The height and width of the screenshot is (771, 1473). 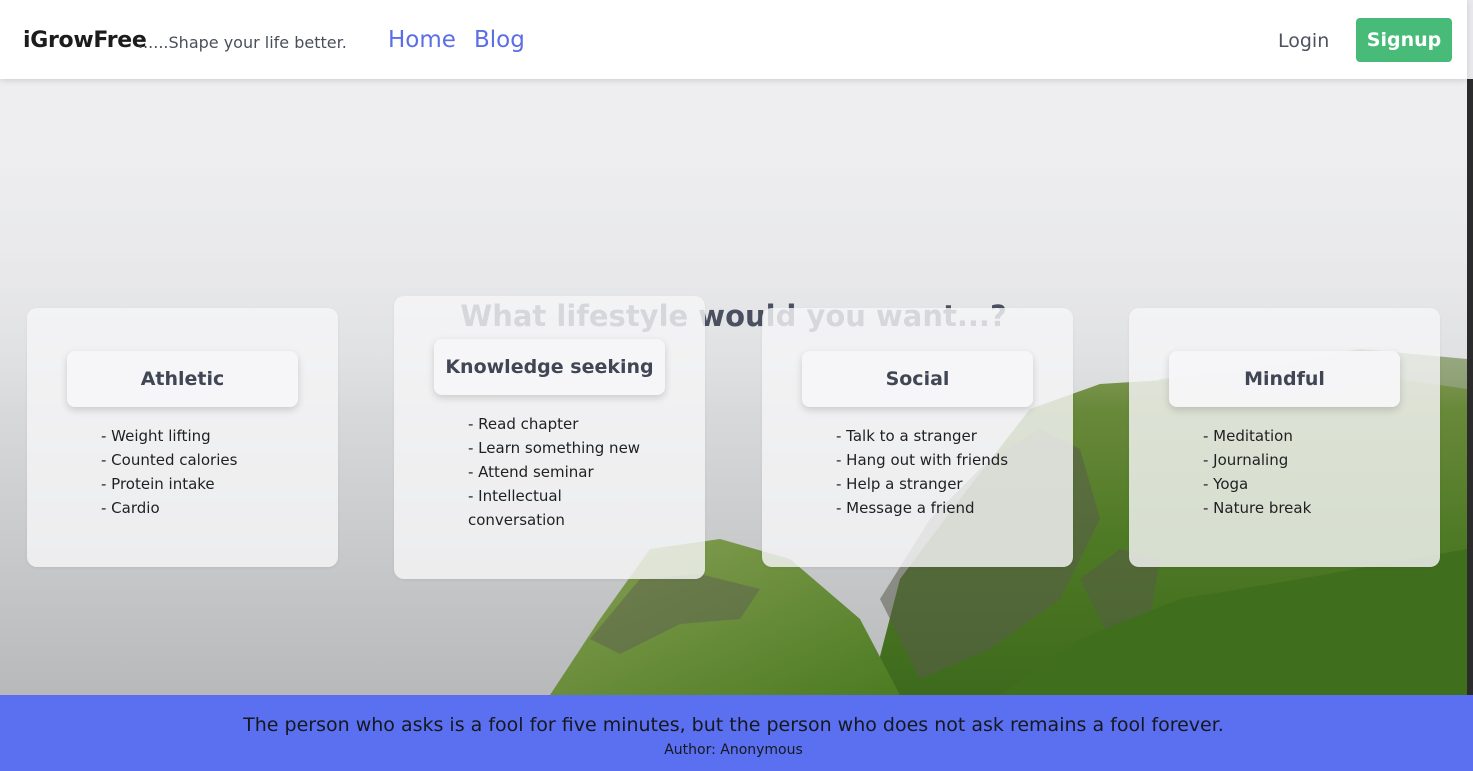 I want to click on list-item: - Hang out with friends, so click(x=922, y=460).